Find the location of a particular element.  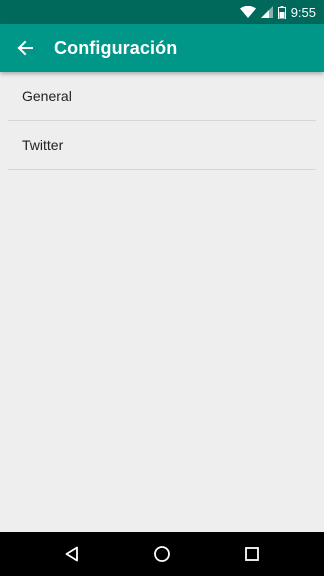

back-triangle-icon is located at coordinates (72, 554).